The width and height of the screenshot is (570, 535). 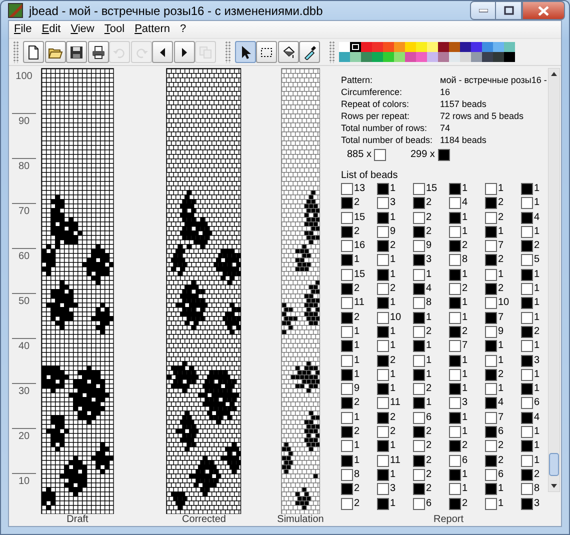 I want to click on open-folder-button, so click(x=55, y=52).